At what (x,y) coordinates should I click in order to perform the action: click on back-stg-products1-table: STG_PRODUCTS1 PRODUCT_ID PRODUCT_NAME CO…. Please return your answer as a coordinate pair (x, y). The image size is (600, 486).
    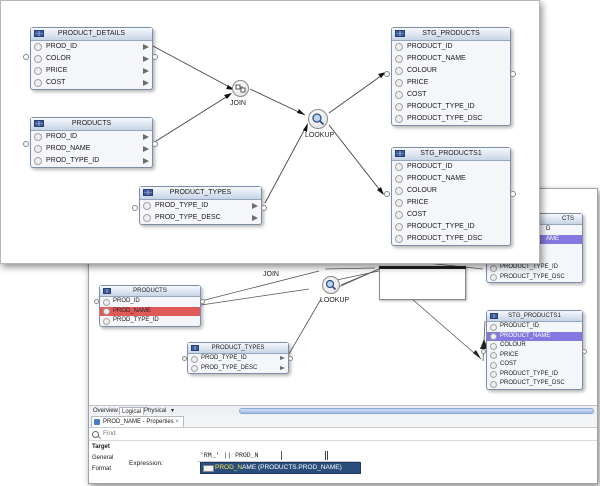
    Looking at the image, I should click on (534, 350).